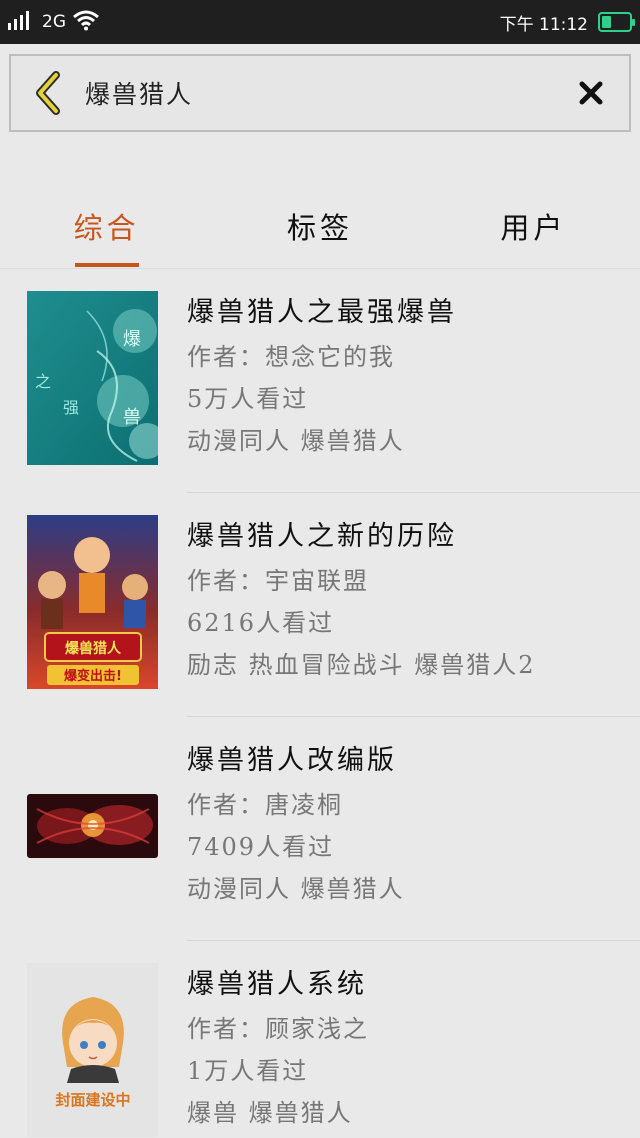  I want to click on item-title: 爆兽猎人之最强爆兽, so click(322, 312).